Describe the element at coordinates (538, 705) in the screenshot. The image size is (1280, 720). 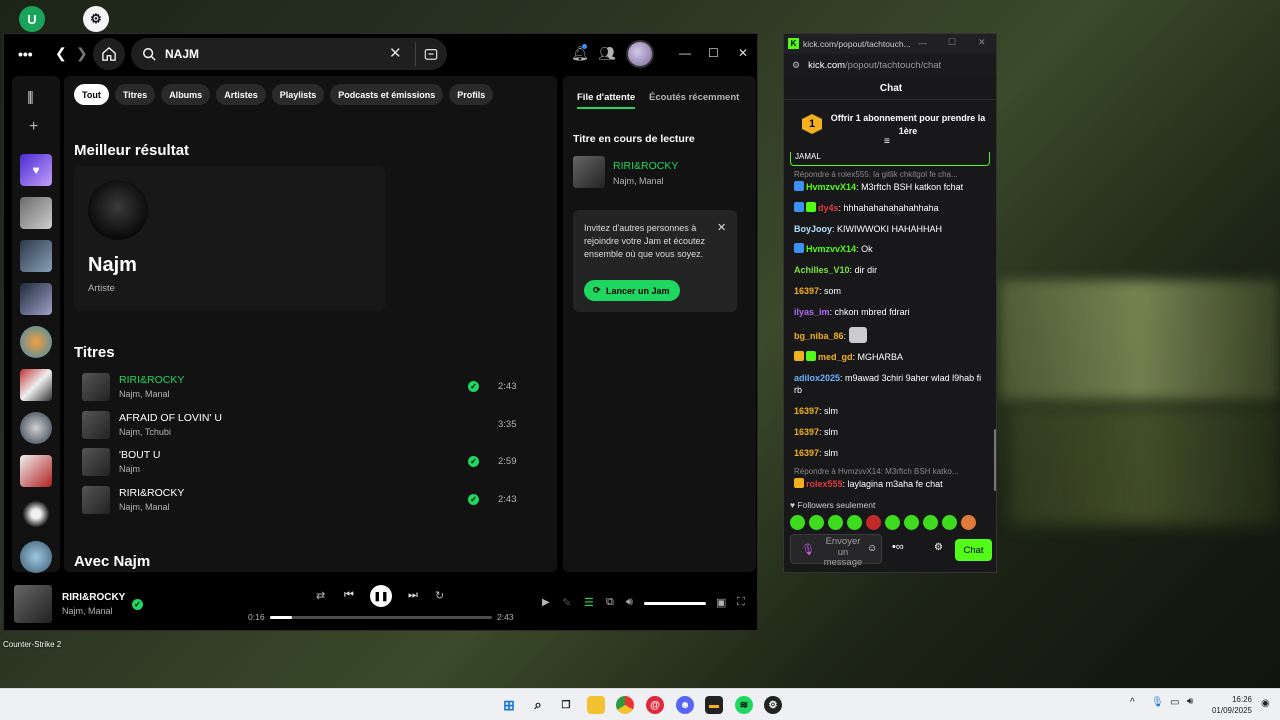
I see `taskbar-search-icon: ⌕` at that location.